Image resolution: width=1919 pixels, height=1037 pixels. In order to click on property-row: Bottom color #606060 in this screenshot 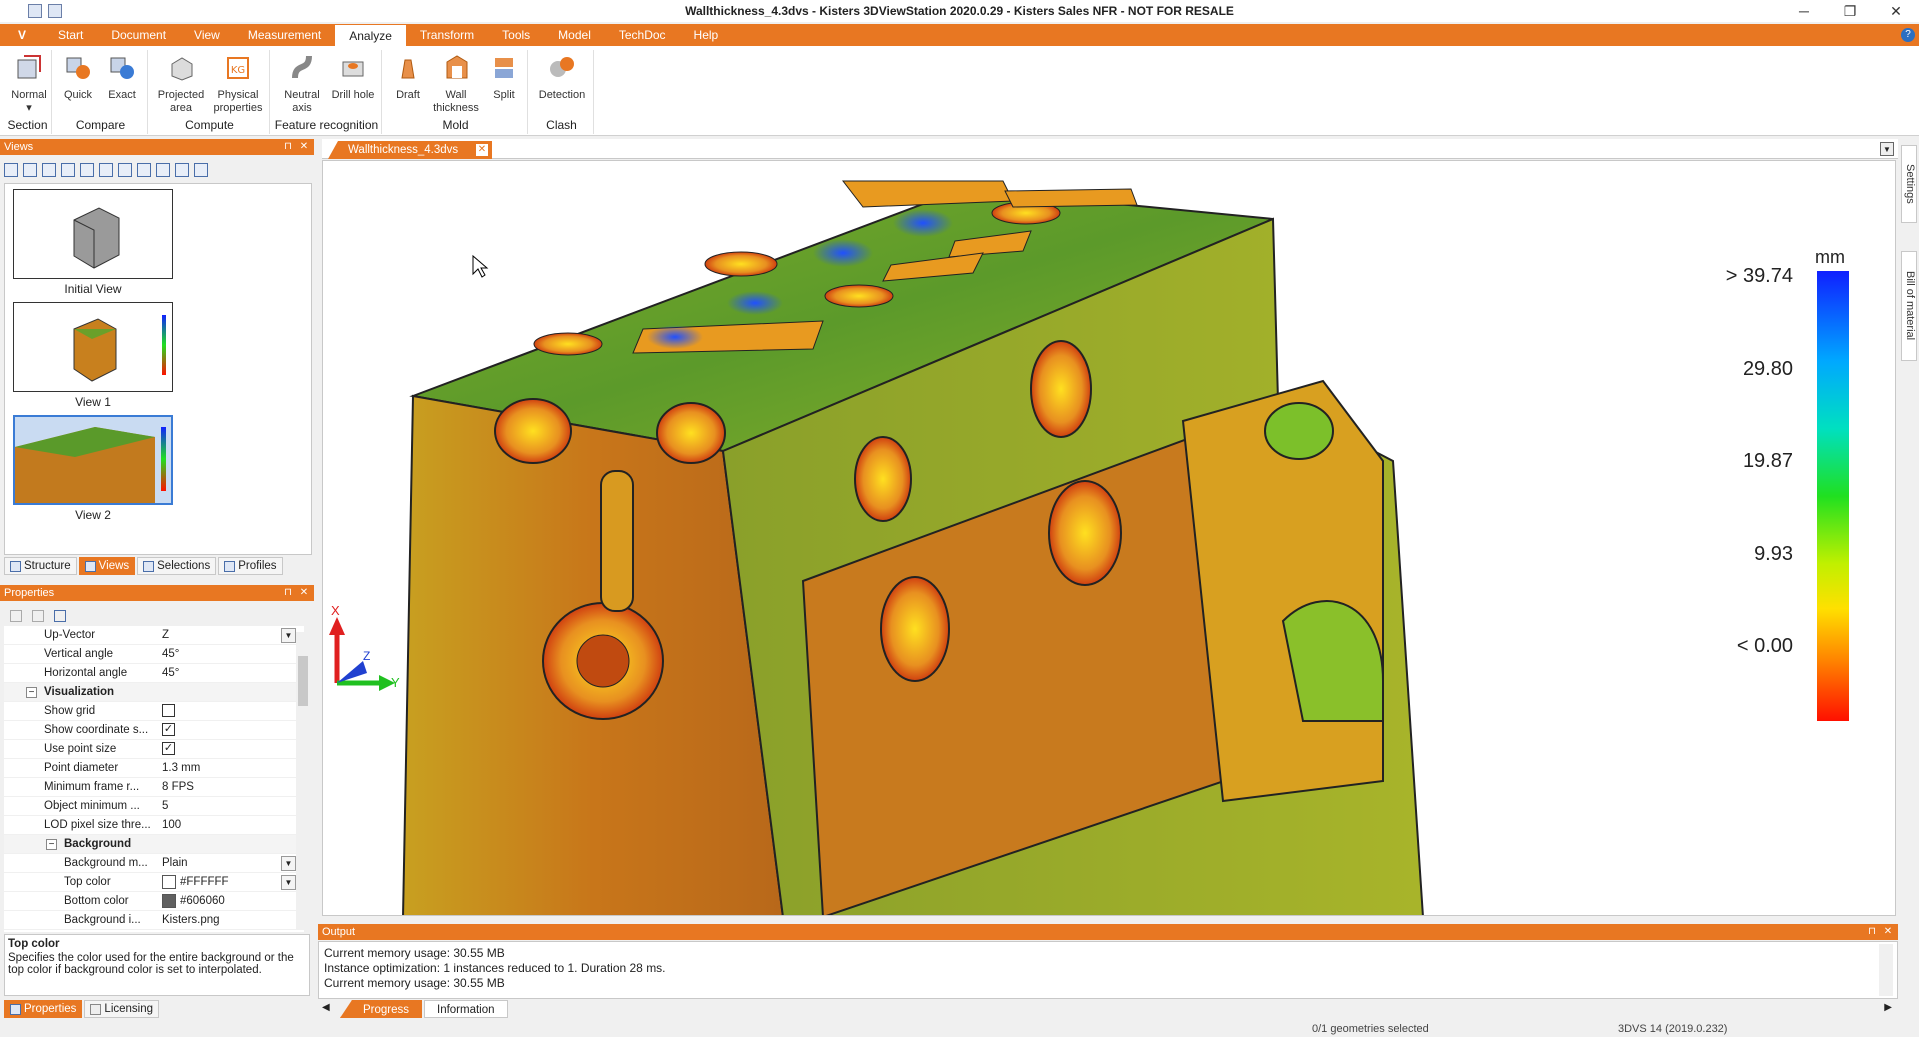, I will do `click(150, 901)`.